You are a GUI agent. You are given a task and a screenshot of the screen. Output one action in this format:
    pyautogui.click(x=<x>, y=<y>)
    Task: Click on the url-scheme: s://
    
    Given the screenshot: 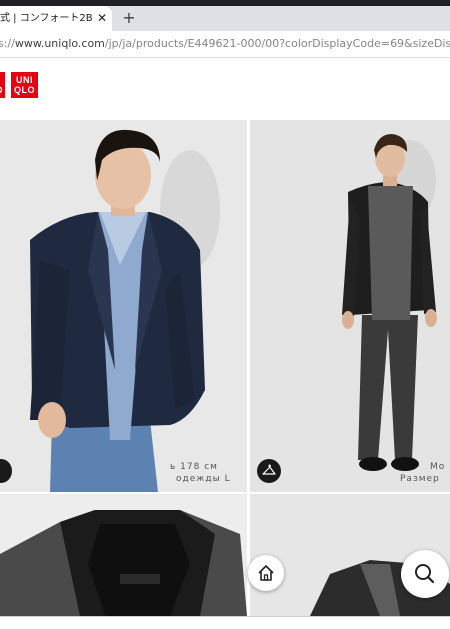 What is the action you would take?
    pyautogui.click(x=7, y=43)
    